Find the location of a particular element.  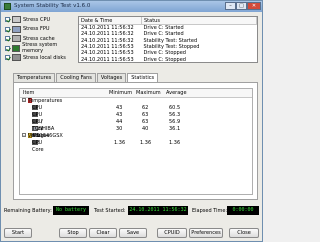

battery-value: No battery is located at coordinates (71, 210).